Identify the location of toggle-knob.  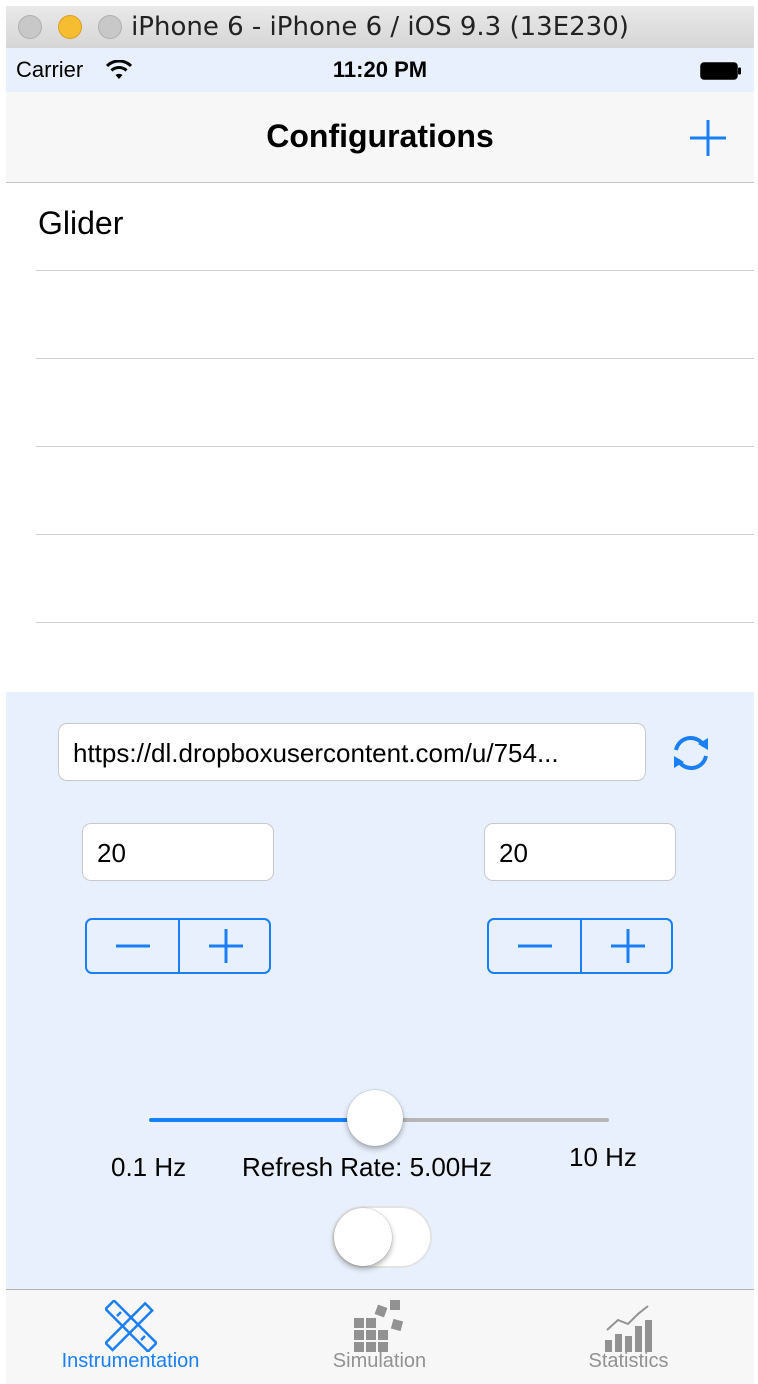
(363, 1237).